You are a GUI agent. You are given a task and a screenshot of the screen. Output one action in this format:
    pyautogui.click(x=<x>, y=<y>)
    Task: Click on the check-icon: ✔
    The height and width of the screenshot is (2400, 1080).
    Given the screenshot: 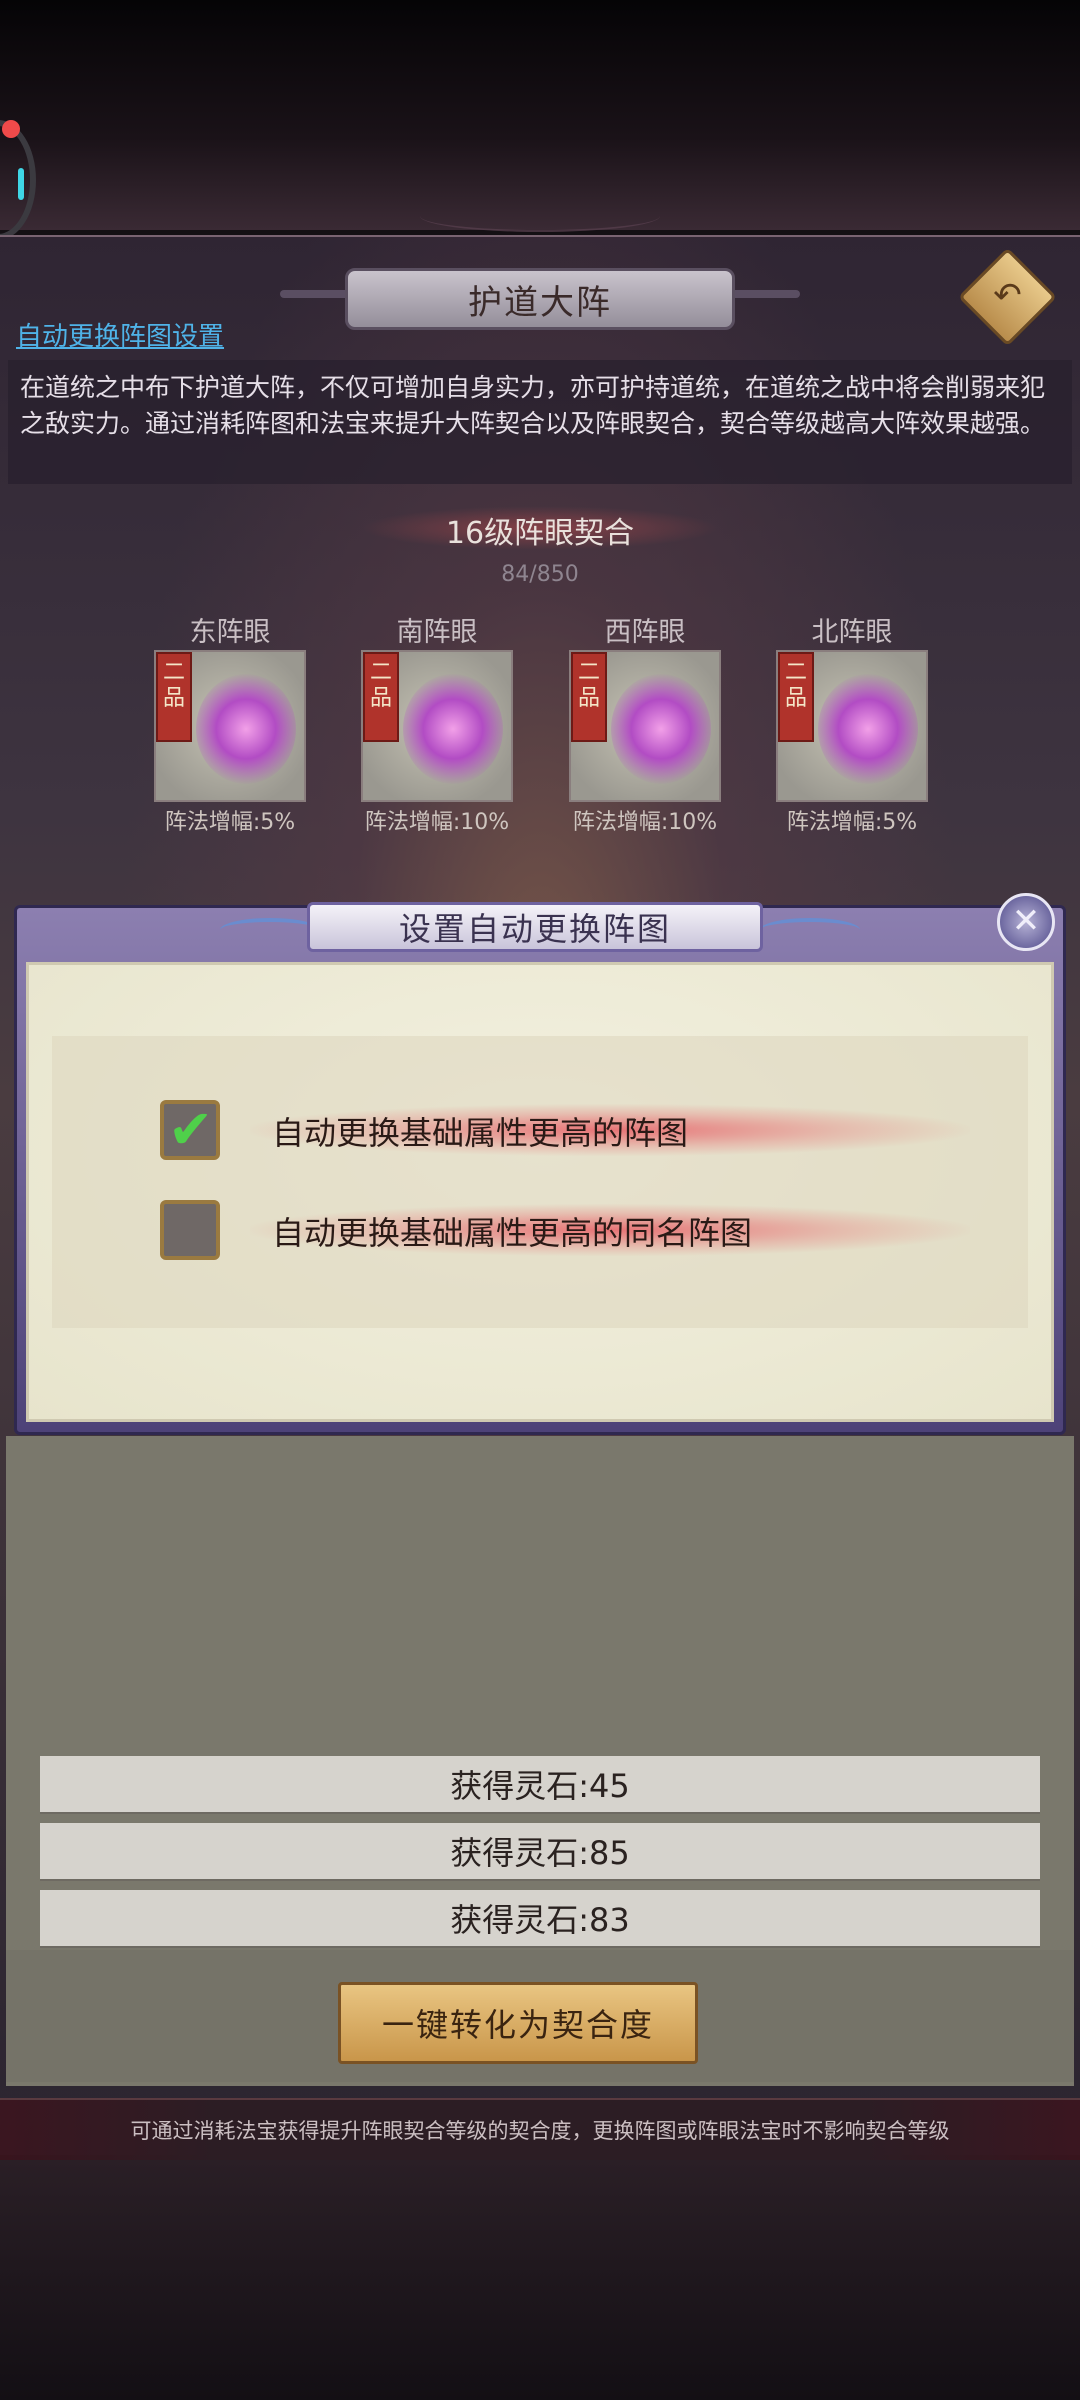 What is the action you would take?
    pyautogui.click(x=191, y=1129)
    